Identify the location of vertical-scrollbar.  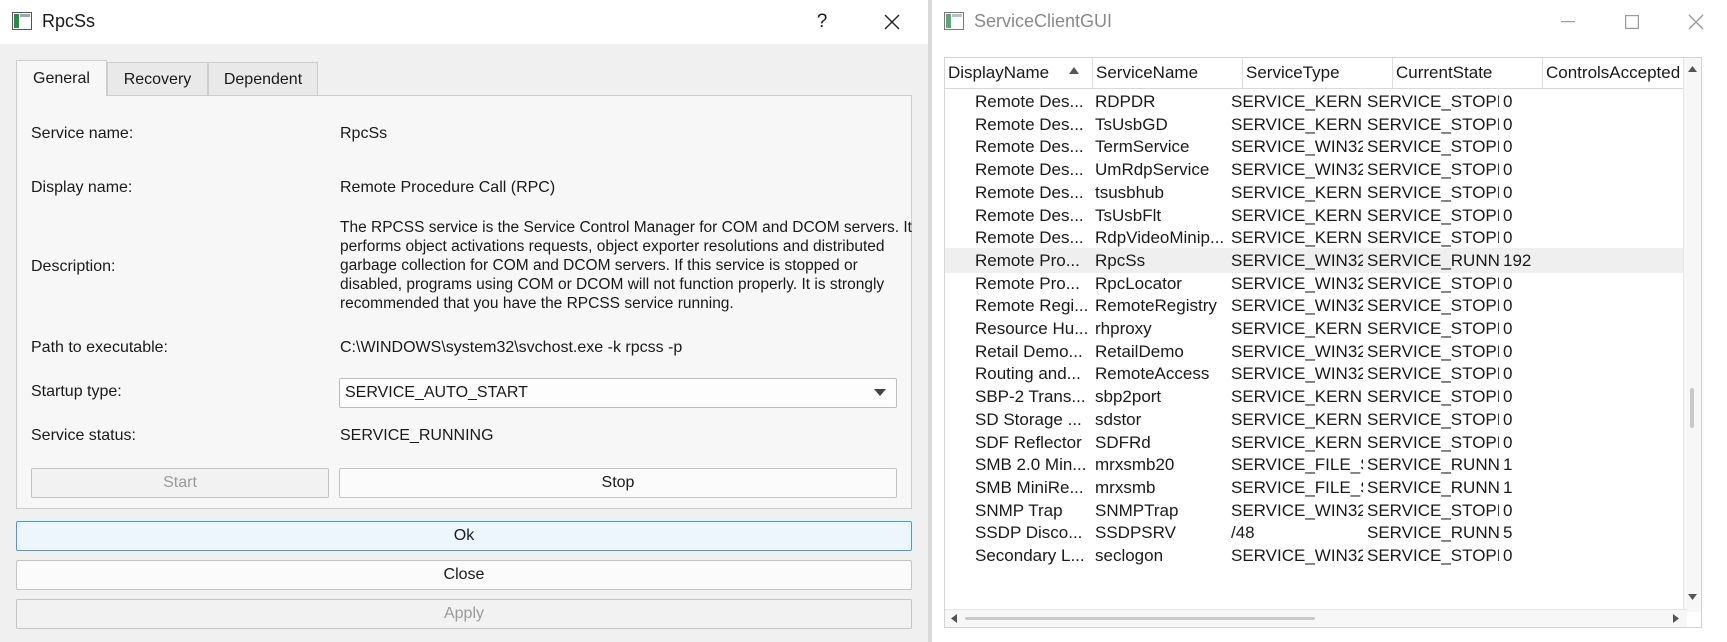
(1692, 335).